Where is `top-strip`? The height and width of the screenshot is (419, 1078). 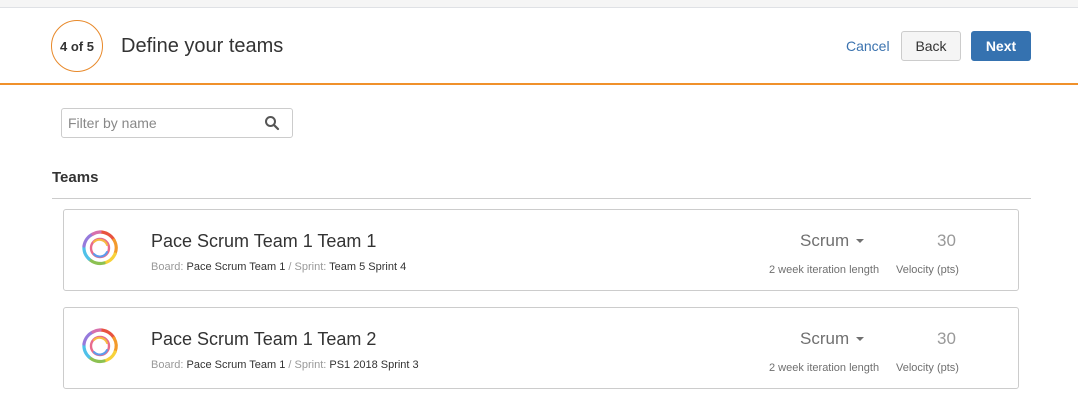
top-strip is located at coordinates (539, 4).